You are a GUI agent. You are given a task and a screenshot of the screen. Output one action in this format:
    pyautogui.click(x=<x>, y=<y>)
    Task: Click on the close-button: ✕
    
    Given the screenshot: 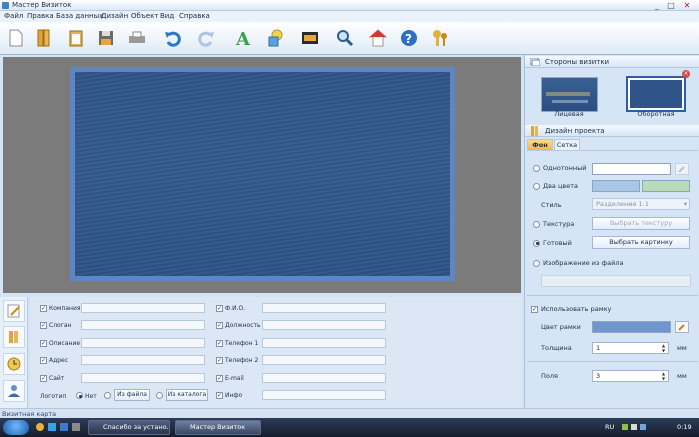 What is the action you would take?
    pyautogui.click(x=687, y=5)
    